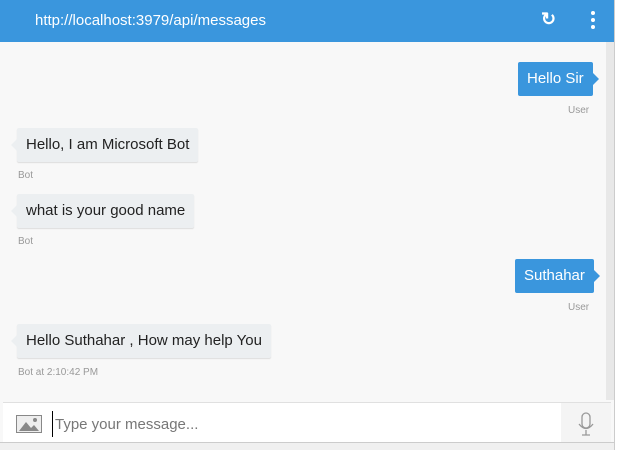 This screenshot has height=450, width=620. Describe the element at coordinates (548, 19) in the screenshot. I see `refresh-icon: ↻` at that location.